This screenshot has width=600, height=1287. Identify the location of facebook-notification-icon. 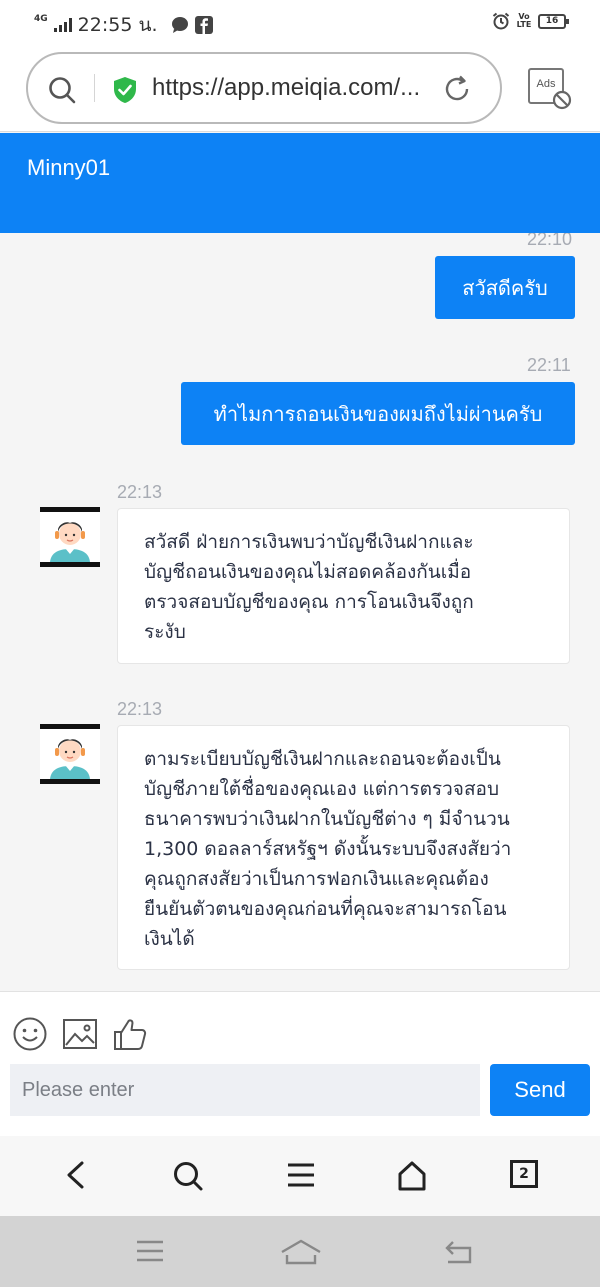
(204, 25).